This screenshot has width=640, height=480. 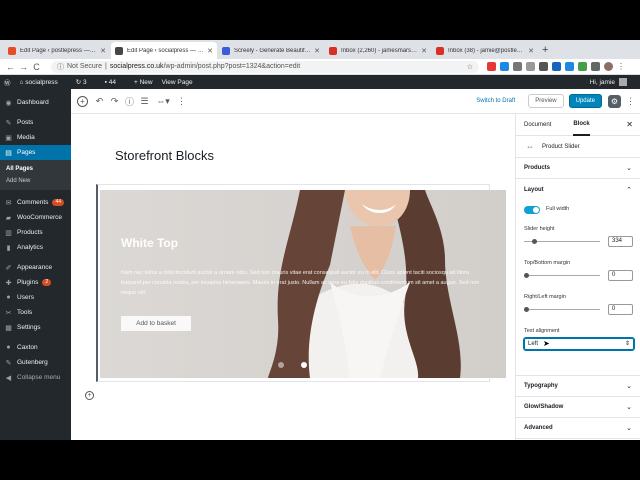 What do you see at coordinates (181, 101) in the screenshot?
I see `more-options-icon: ⋮` at bounding box center [181, 101].